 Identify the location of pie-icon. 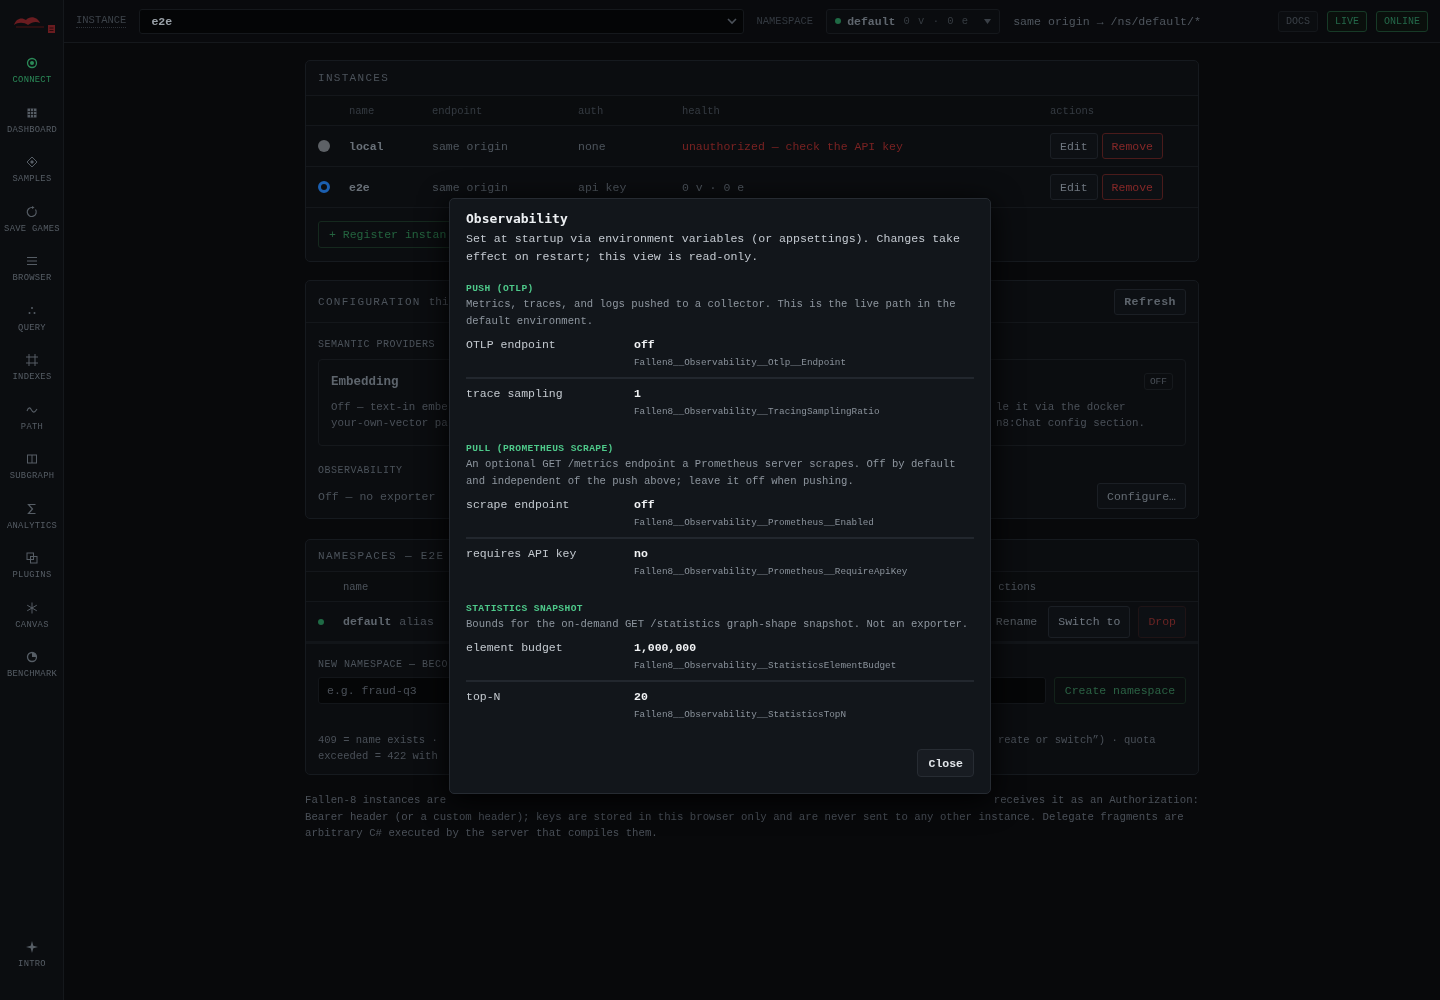
(32, 657).